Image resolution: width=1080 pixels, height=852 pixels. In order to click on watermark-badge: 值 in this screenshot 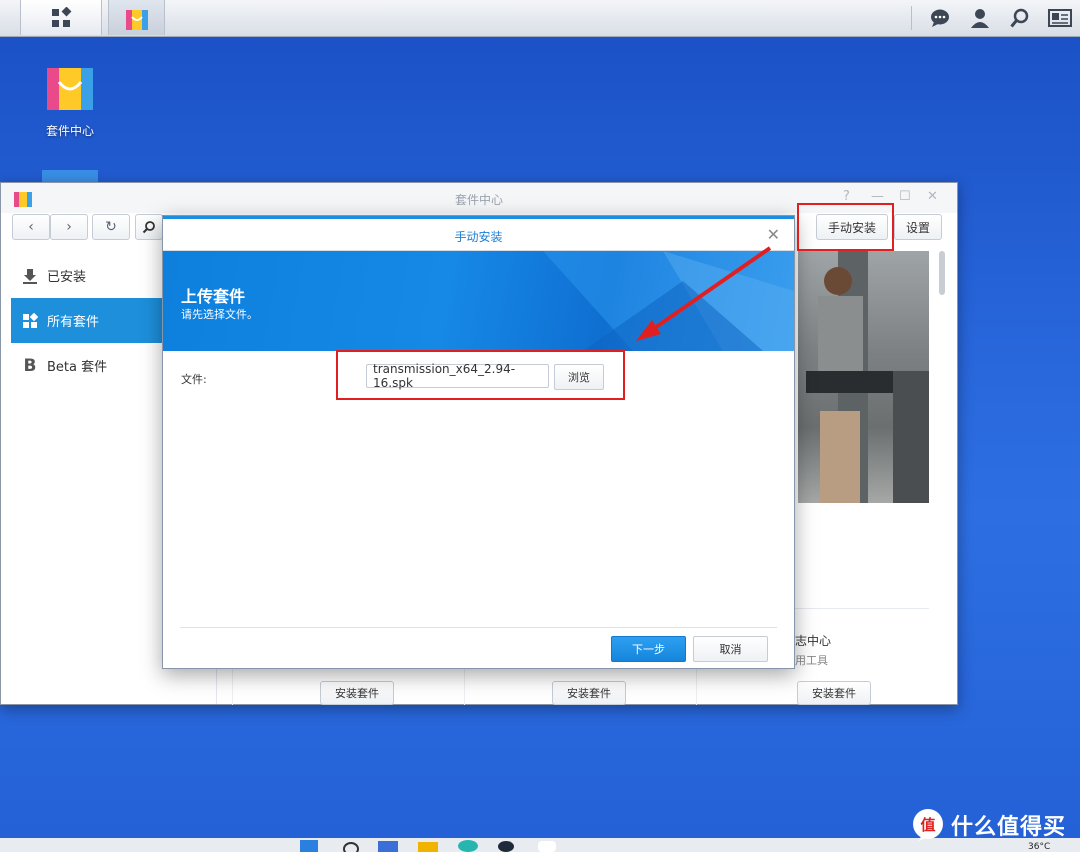, I will do `click(927, 825)`.